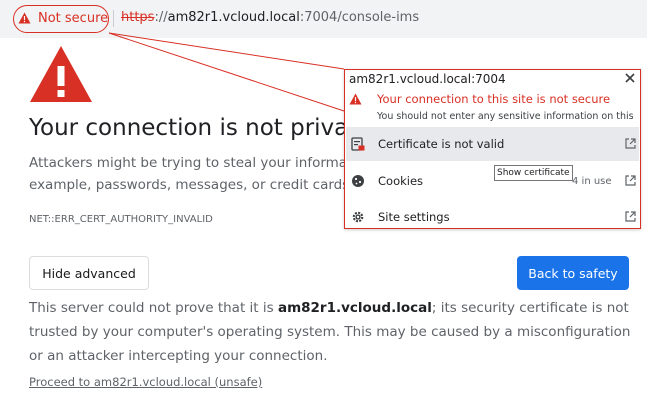  What do you see at coordinates (200, 128) in the screenshot?
I see `page-title: Your connection is not private` at bounding box center [200, 128].